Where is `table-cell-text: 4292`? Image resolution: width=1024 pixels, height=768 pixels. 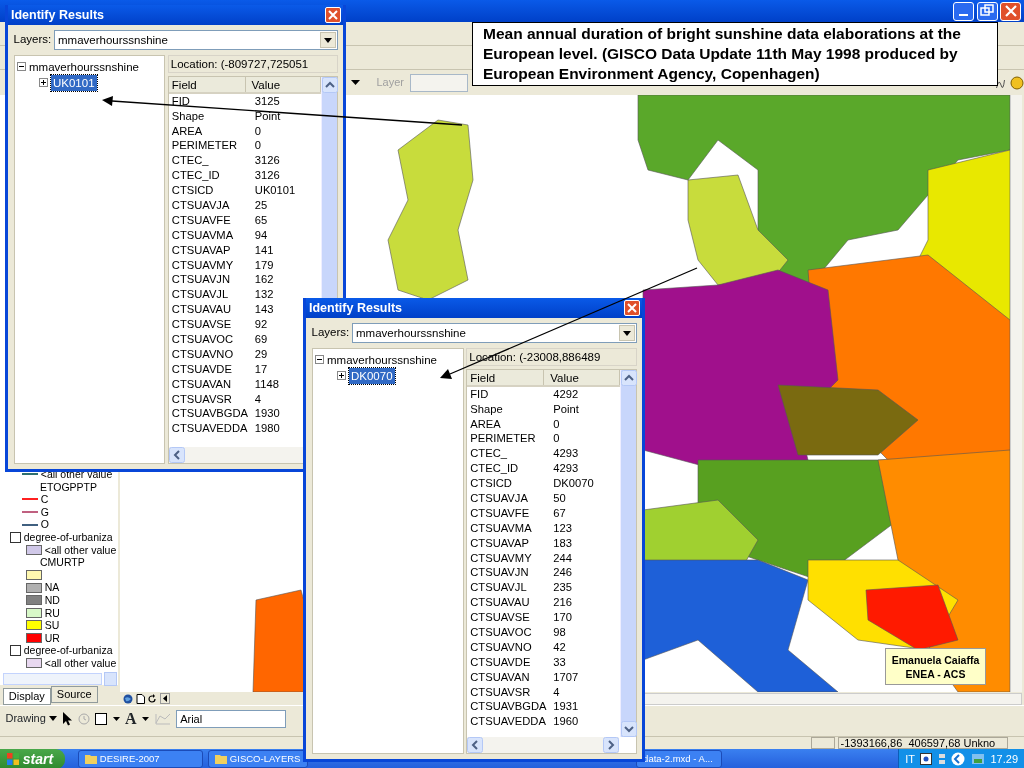 table-cell-text: 4292 is located at coordinates (566, 394).